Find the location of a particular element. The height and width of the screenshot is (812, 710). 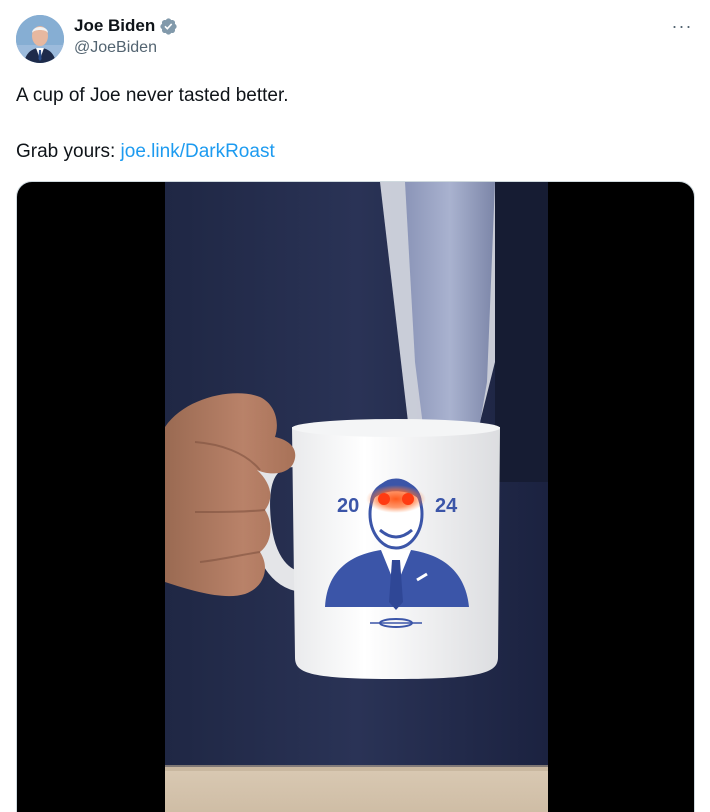

profile-photo-icon is located at coordinates (40, 39).